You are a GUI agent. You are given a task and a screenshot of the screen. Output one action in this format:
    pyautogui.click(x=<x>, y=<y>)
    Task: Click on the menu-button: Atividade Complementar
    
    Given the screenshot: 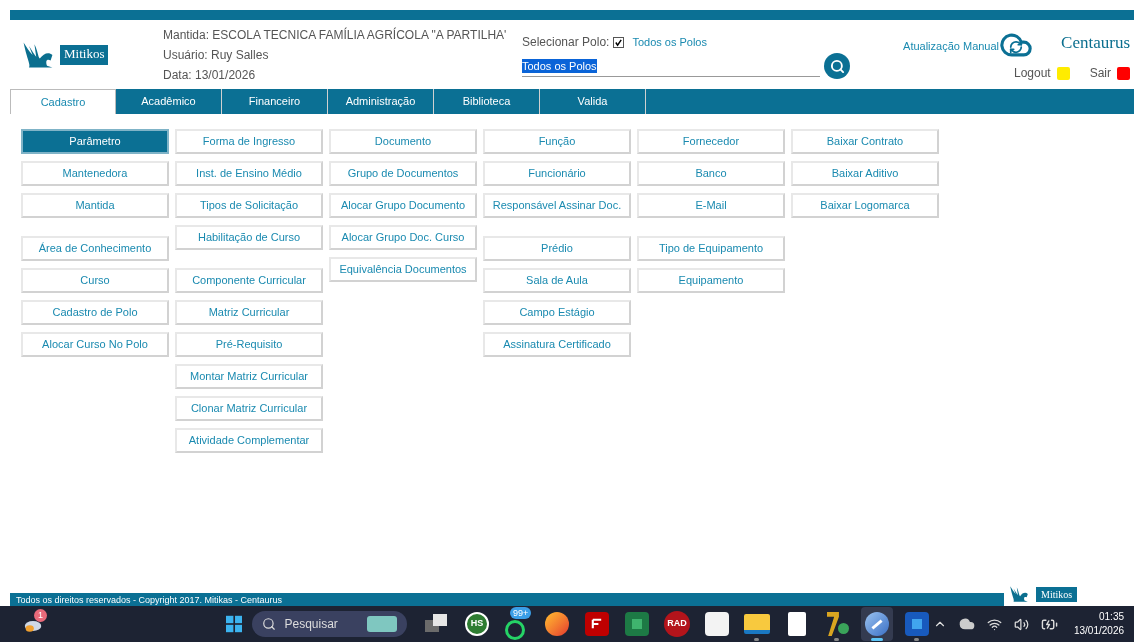 What is the action you would take?
    pyautogui.click(x=249, y=440)
    